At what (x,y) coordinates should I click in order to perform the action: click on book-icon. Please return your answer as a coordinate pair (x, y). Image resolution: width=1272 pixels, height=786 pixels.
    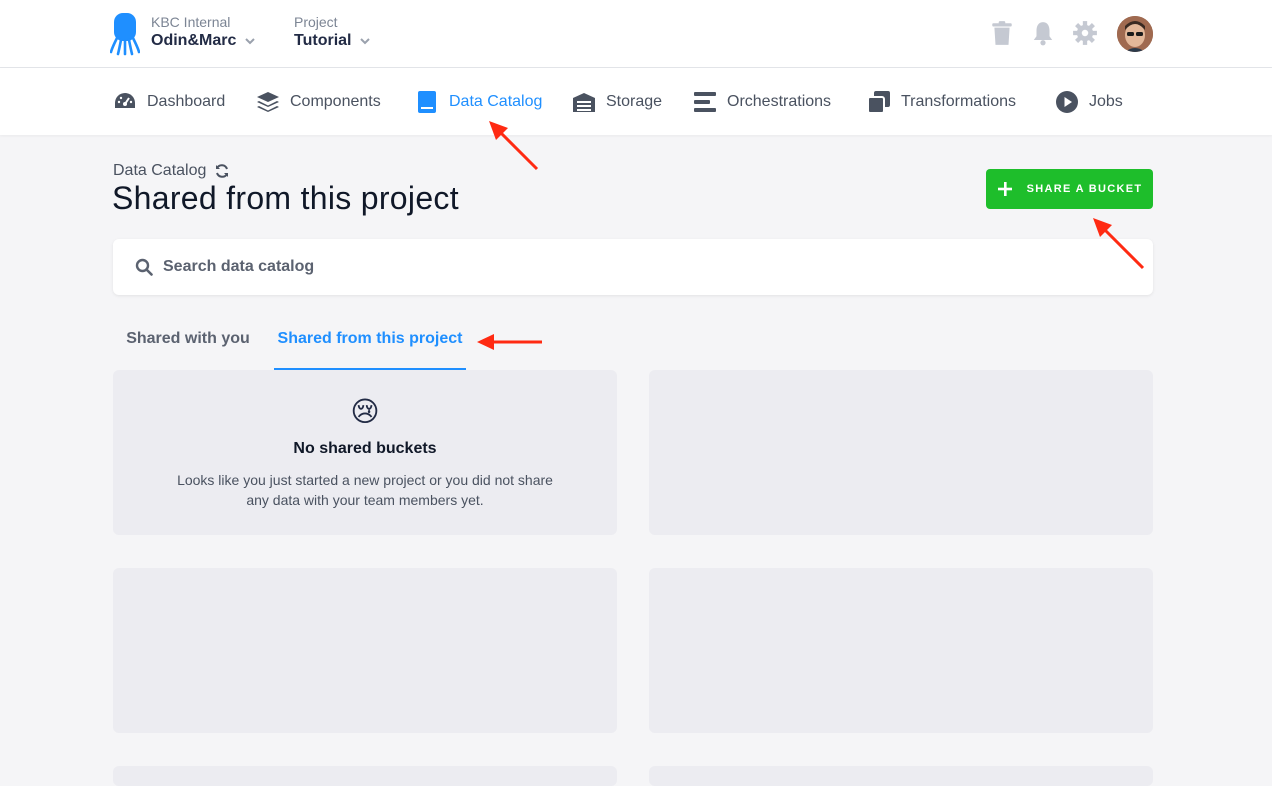
    Looking at the image, I should click on (427, 101).